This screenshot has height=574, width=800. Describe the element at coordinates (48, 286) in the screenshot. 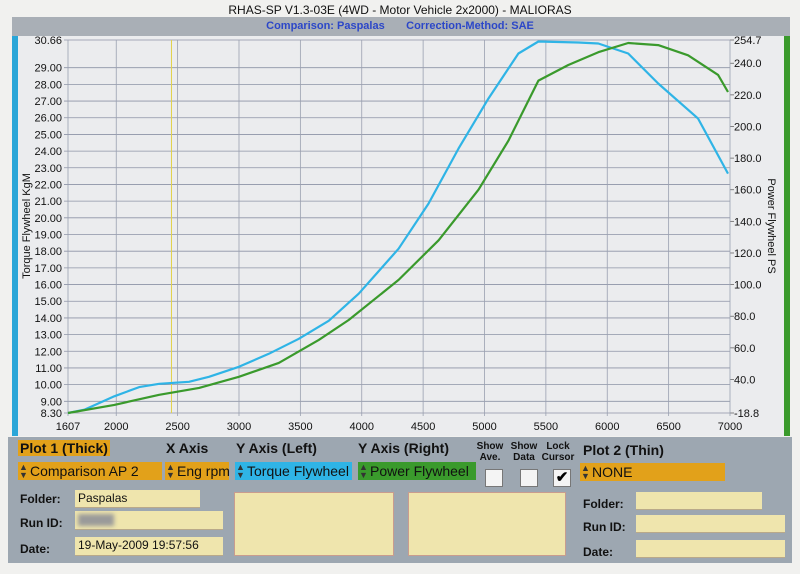

I see `y-tick-label: 16.00` at that location.